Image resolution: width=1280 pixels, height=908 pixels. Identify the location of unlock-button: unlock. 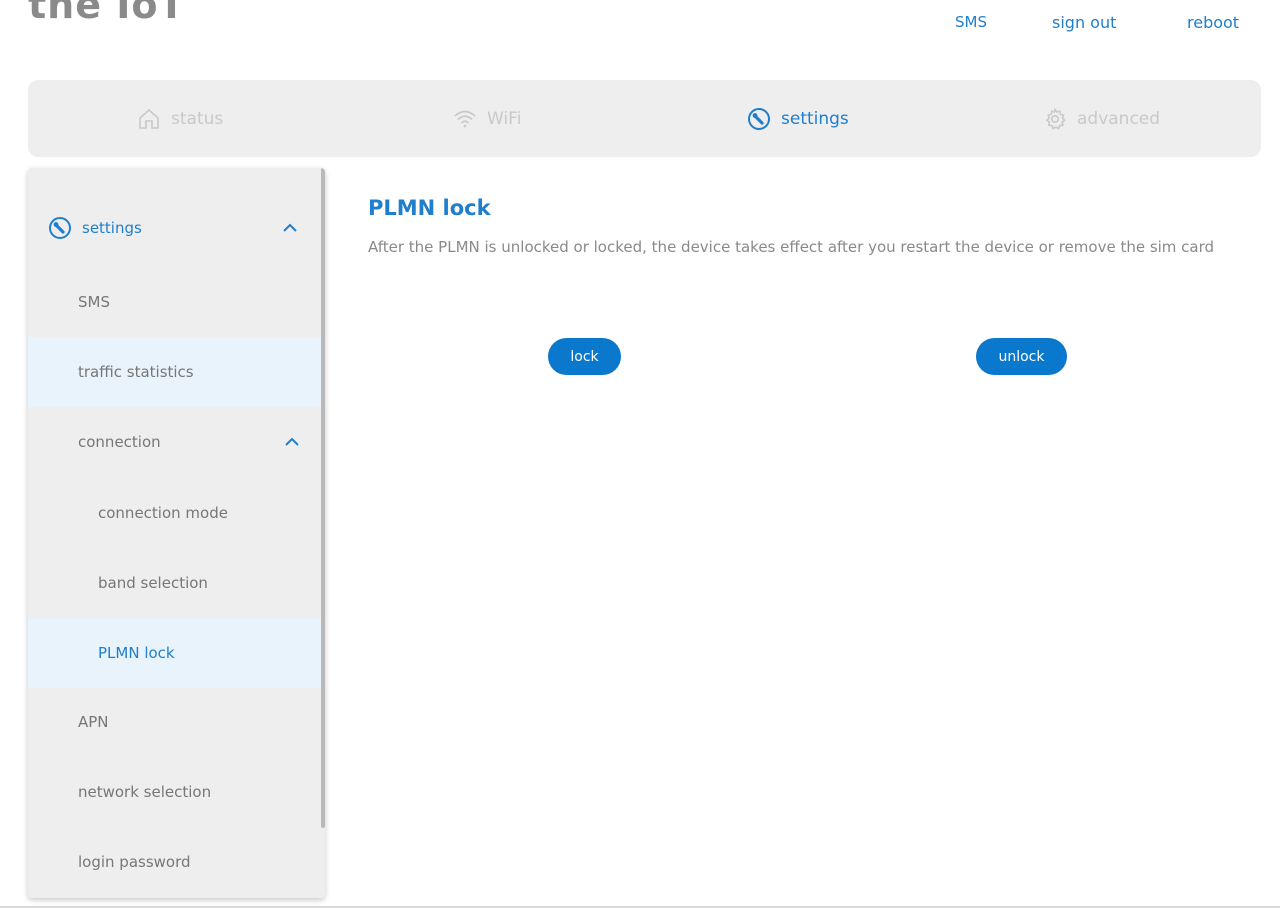
(1021, 356).